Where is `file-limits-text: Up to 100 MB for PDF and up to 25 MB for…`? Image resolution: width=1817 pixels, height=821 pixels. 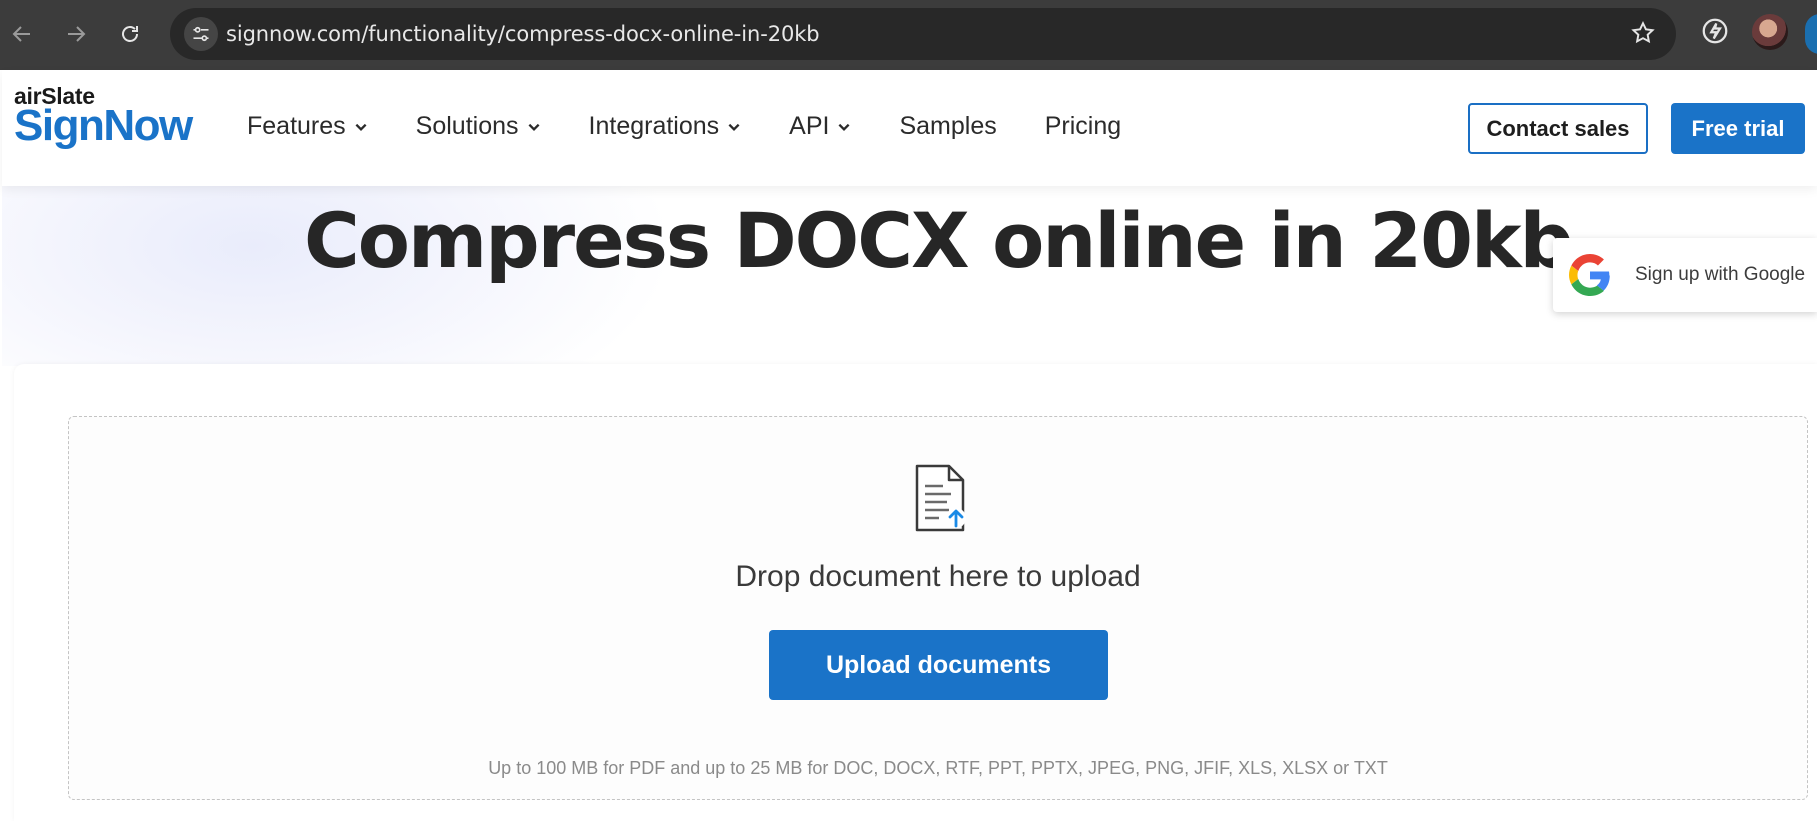 file-limits-text: Up to 100 MB for PDF and up to 25 MB for… is located at coordinates (938, 768).